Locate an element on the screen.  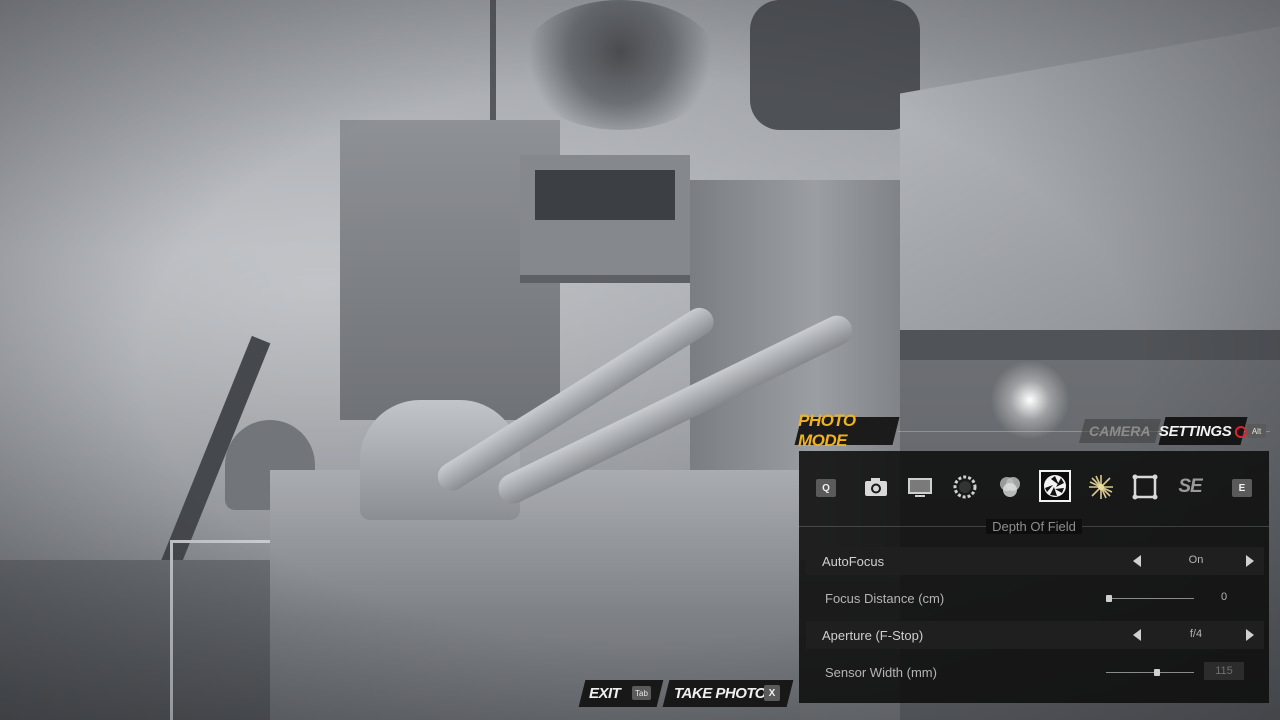
focus-distance-slider is located at coordinates (1150, 598).